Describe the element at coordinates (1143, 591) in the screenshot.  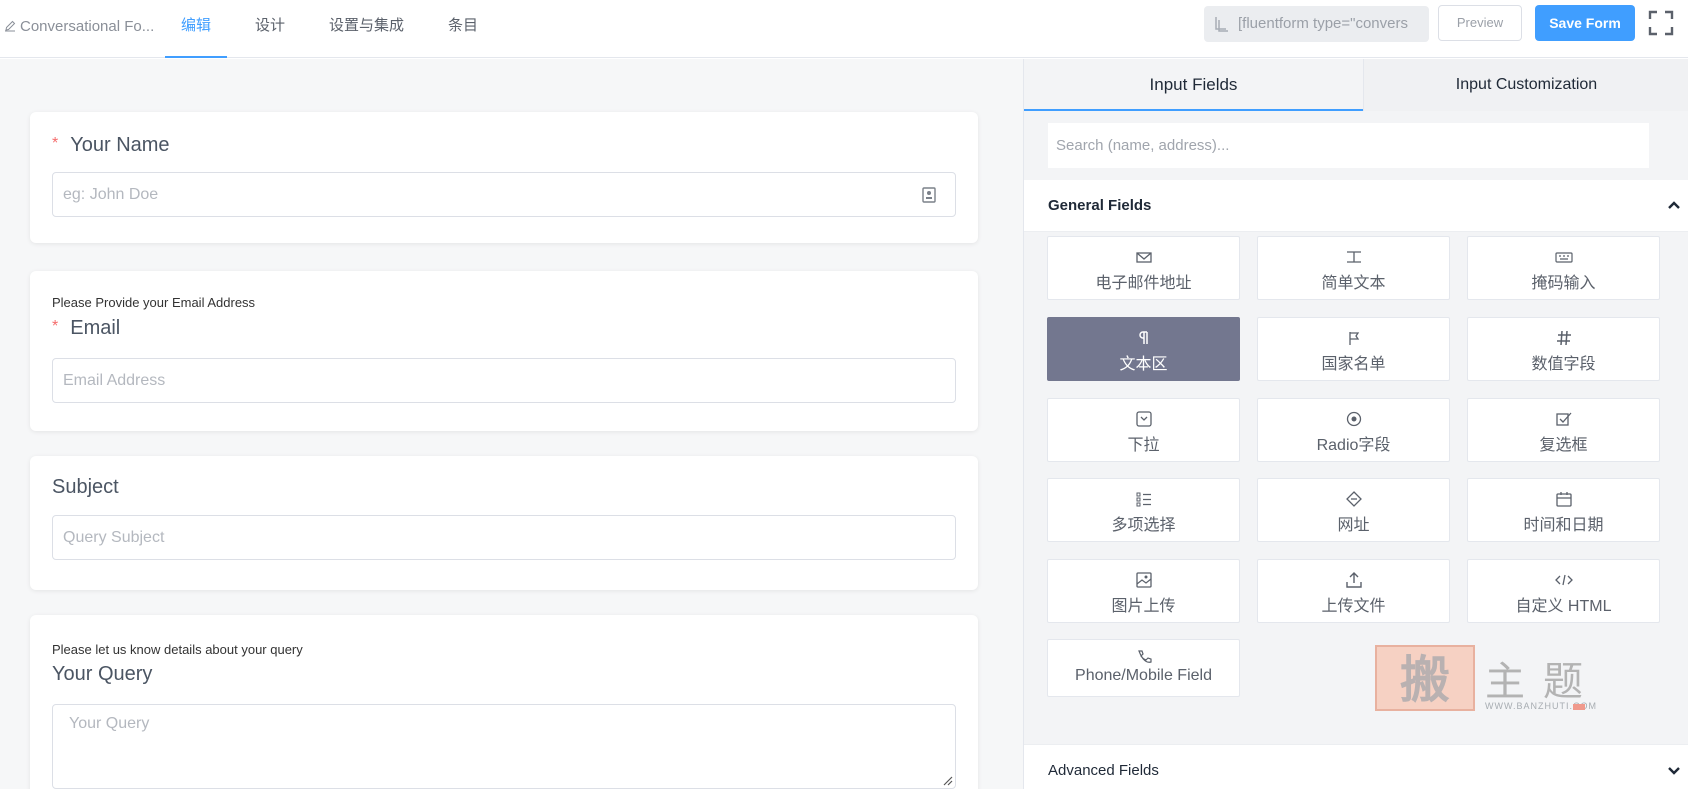
I see `field-image-upload: 图片上传` at that location.